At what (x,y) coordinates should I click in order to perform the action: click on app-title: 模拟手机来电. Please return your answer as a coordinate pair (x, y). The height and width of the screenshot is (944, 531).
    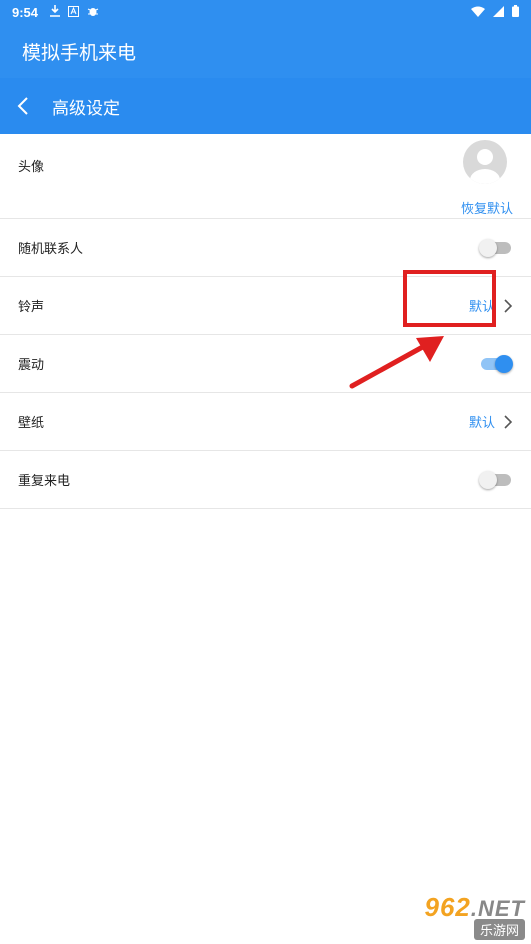
    Looking at the image, I should click on (79, 53).